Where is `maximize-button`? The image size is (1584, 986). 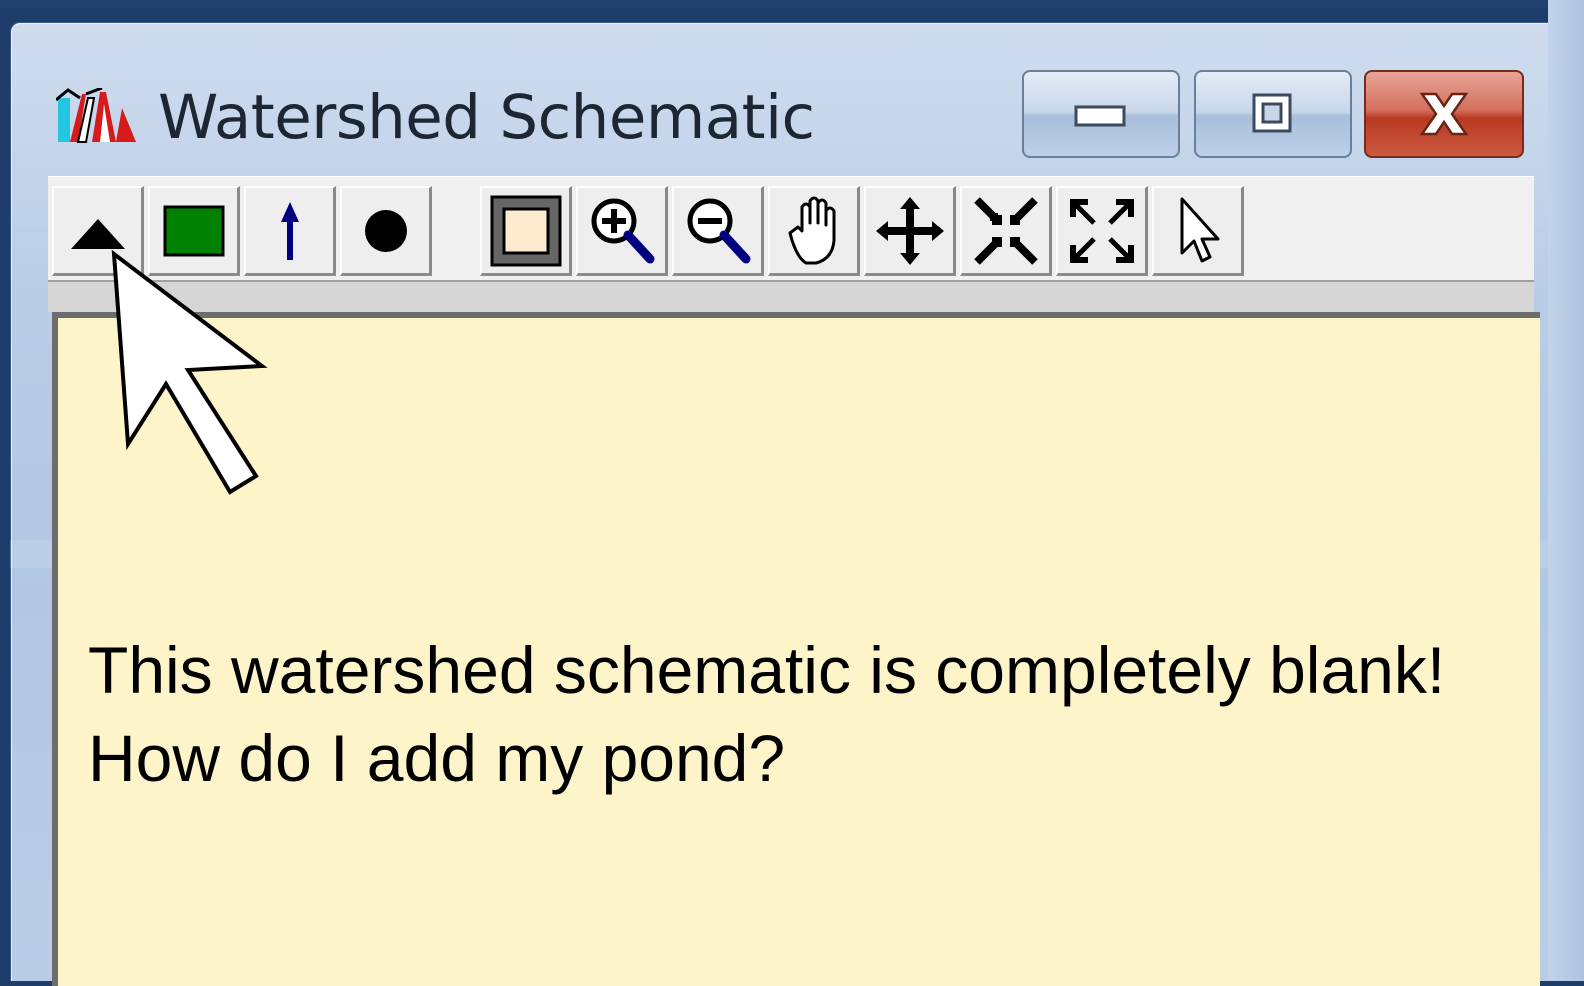 maximize-button is located at coordinates (1273, 114).